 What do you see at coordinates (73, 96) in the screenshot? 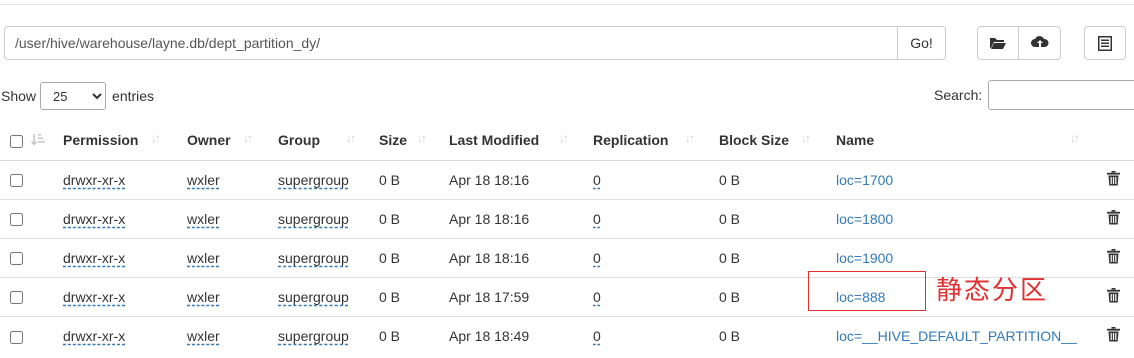
I see `page-length-select: 25` at bounding box center [73, 96].